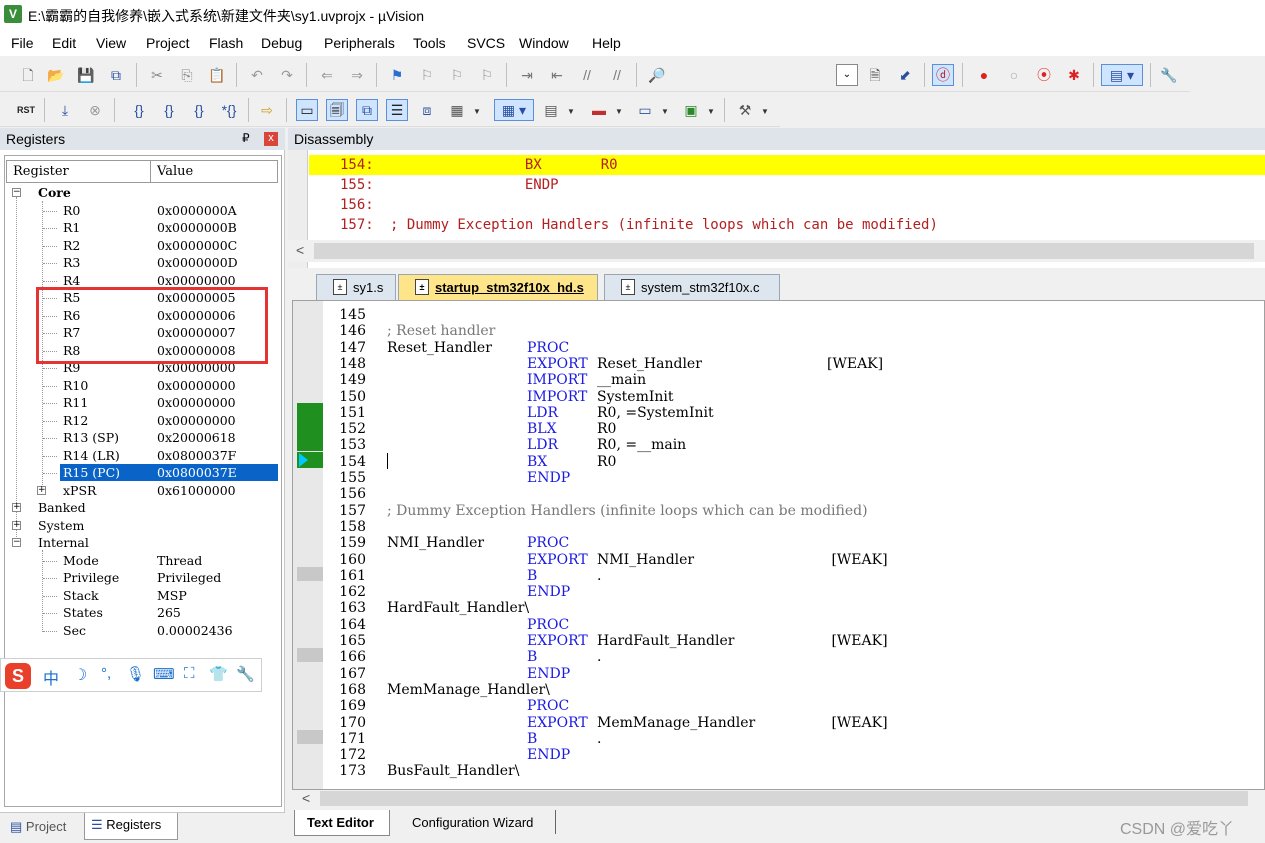 Image resolution: width=1265 pixels, height=843 pixels. What do you see at coordinates (1044, 75) in the screenshot?
I see `disable-all-breakpoints-icon: ⦿` at bounding box center [1044, 75].